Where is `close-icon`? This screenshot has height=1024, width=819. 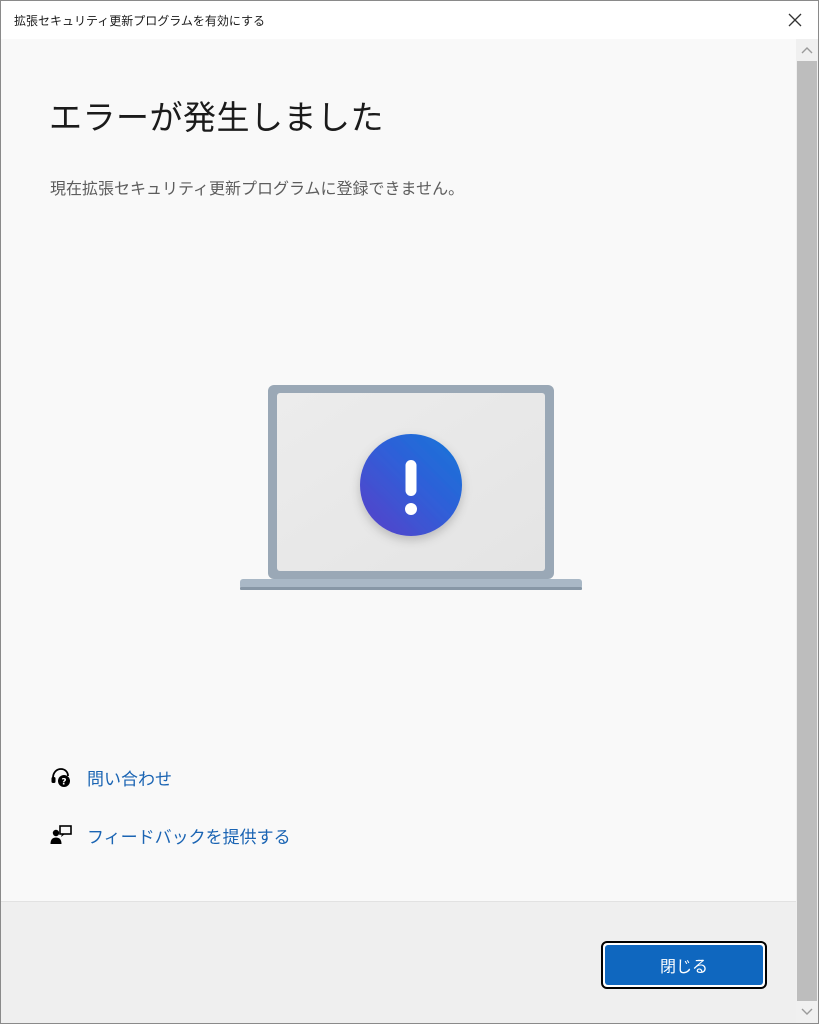
close-icon is located at coordinates (795, 20).